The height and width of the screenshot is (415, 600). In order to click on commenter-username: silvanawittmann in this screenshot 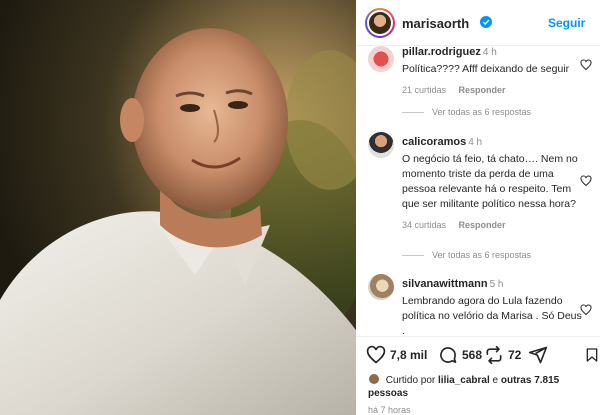, I will do `click(445, 284)`.